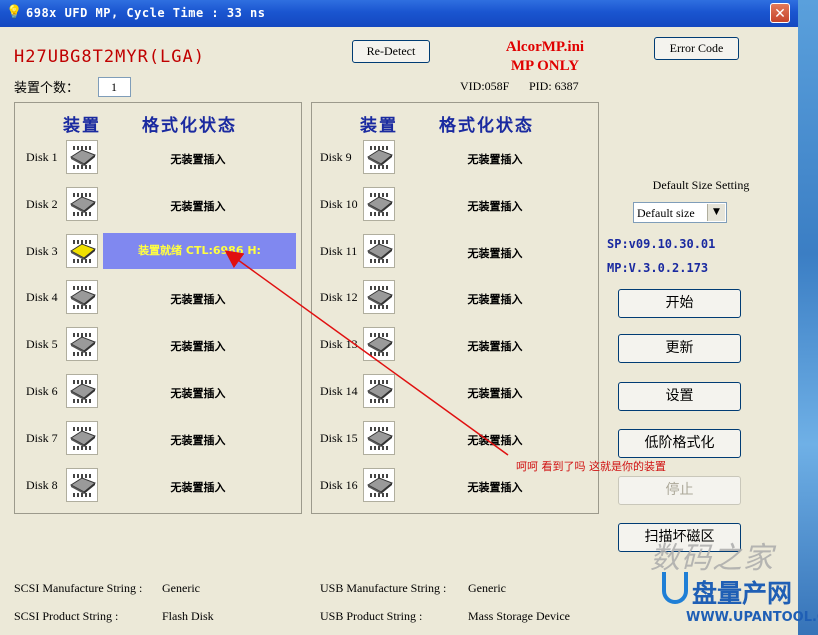 The height and width of the screenshot is (635, 818). Describe the element at coordinates (675, 588) in the screenshot. I see `u-disk-logo-icon` at that location.